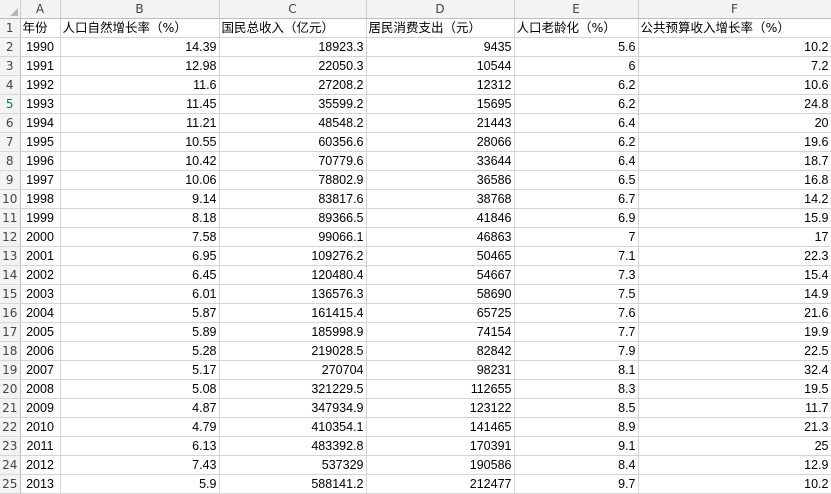 Image resolution: width=831 pixels, height=494 pixels. What do you see at coordinates (576, 332) in the screenshot?
I see `table-cell: 7.7` at bounding box center [576, 332].